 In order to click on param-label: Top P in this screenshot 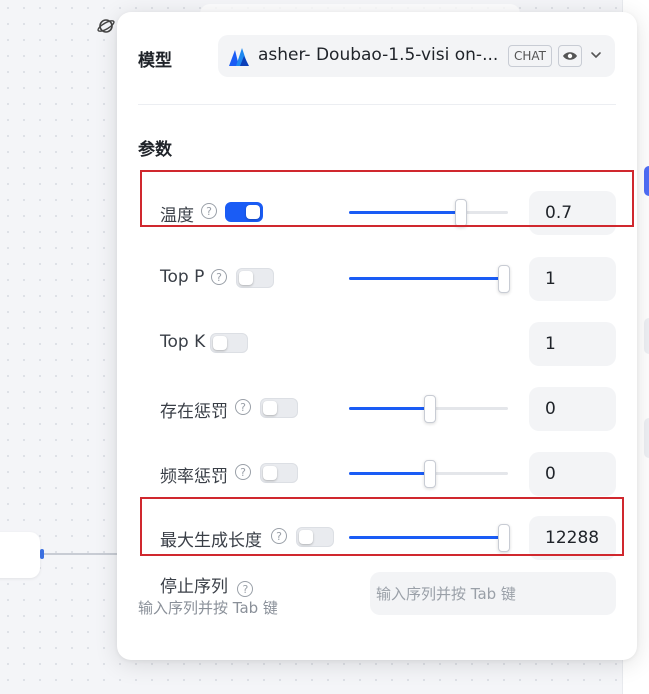, I will do `click(182, 277)`.